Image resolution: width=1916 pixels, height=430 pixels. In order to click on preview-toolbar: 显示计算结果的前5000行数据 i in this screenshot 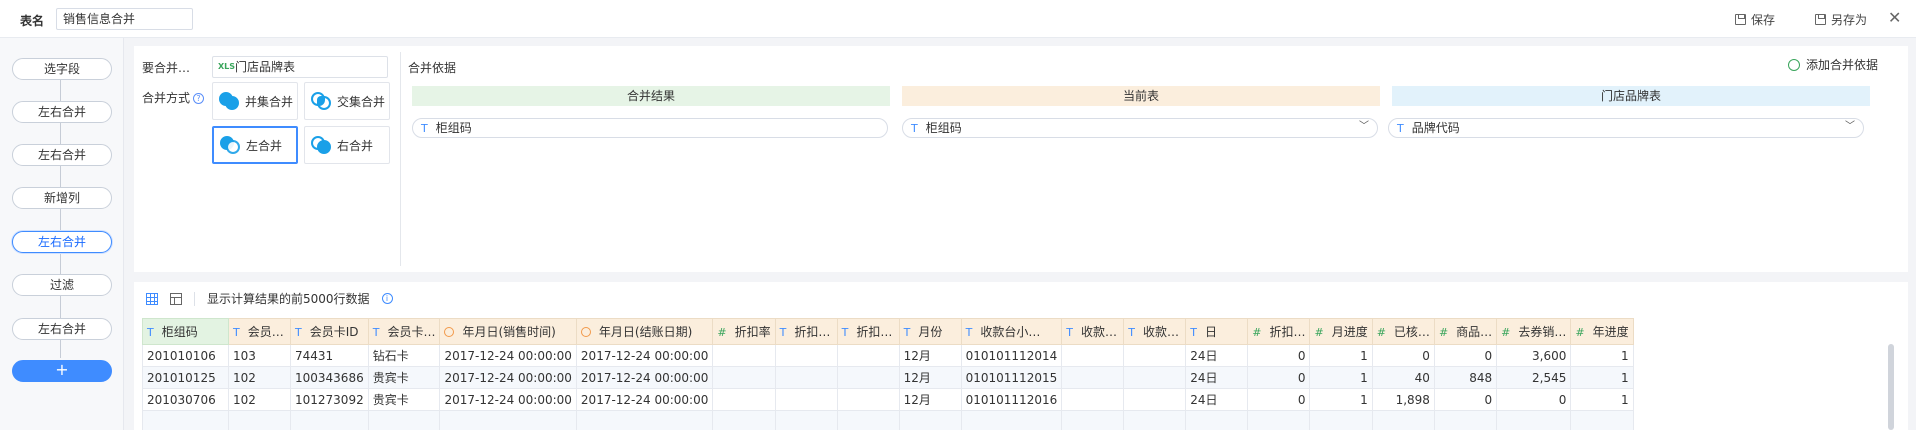, I will do `click(269, 298)`.